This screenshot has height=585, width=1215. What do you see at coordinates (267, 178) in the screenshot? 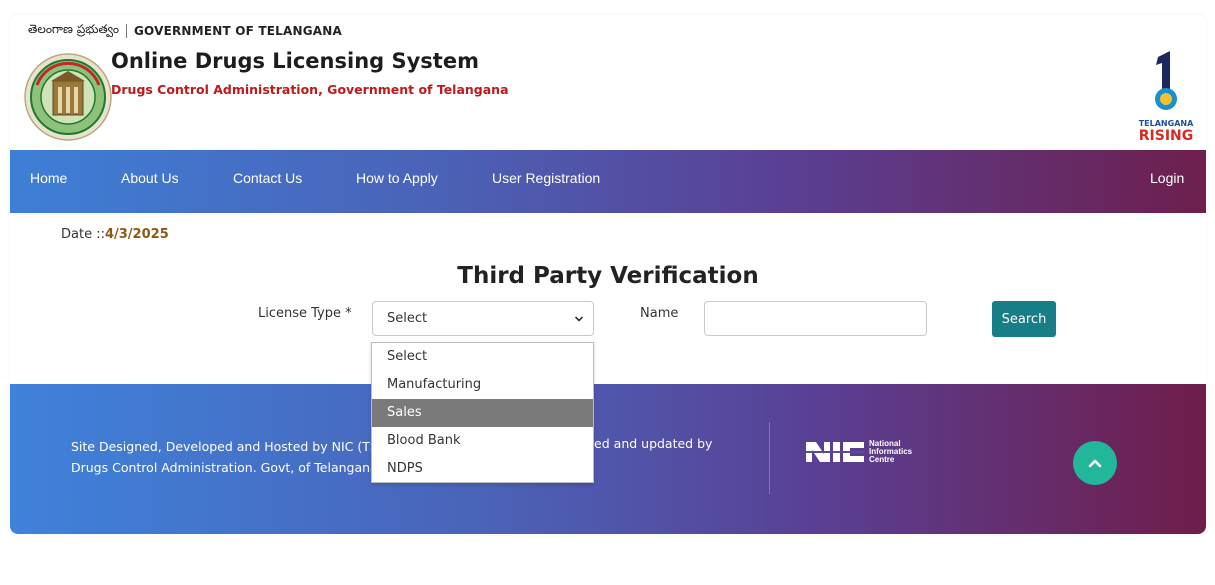
I see `nav-contact-us: Contact Us` at bounding box center [267, 178].